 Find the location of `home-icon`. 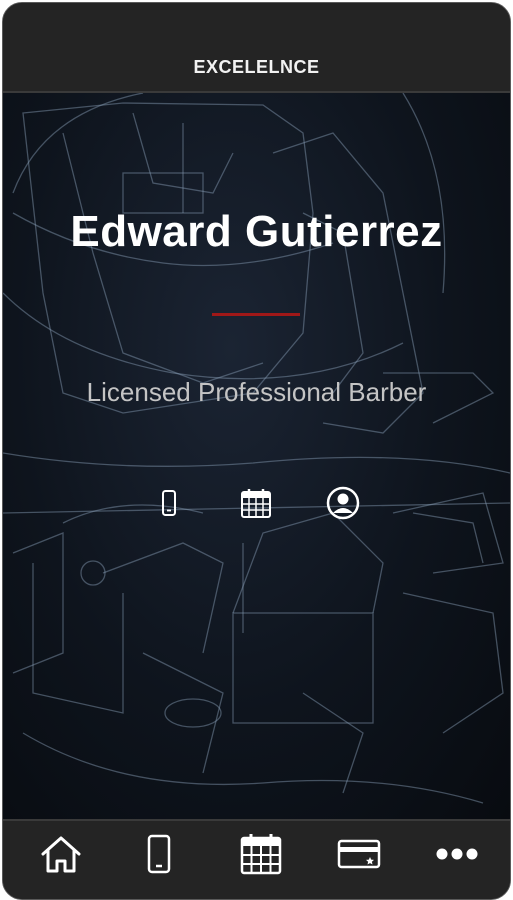

home-icon is located at coordinates (61, 856).